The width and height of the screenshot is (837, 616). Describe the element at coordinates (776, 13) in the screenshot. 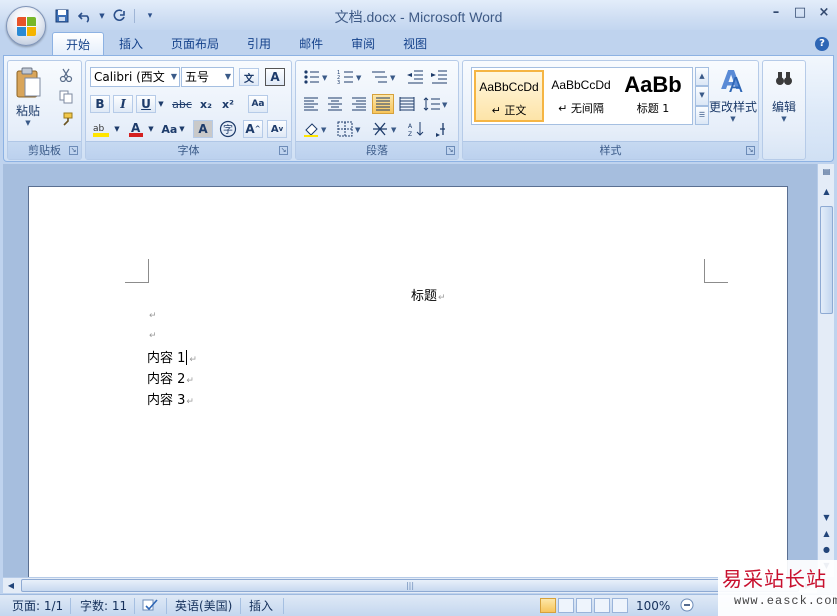

I see `minimize-button: –` at that location.